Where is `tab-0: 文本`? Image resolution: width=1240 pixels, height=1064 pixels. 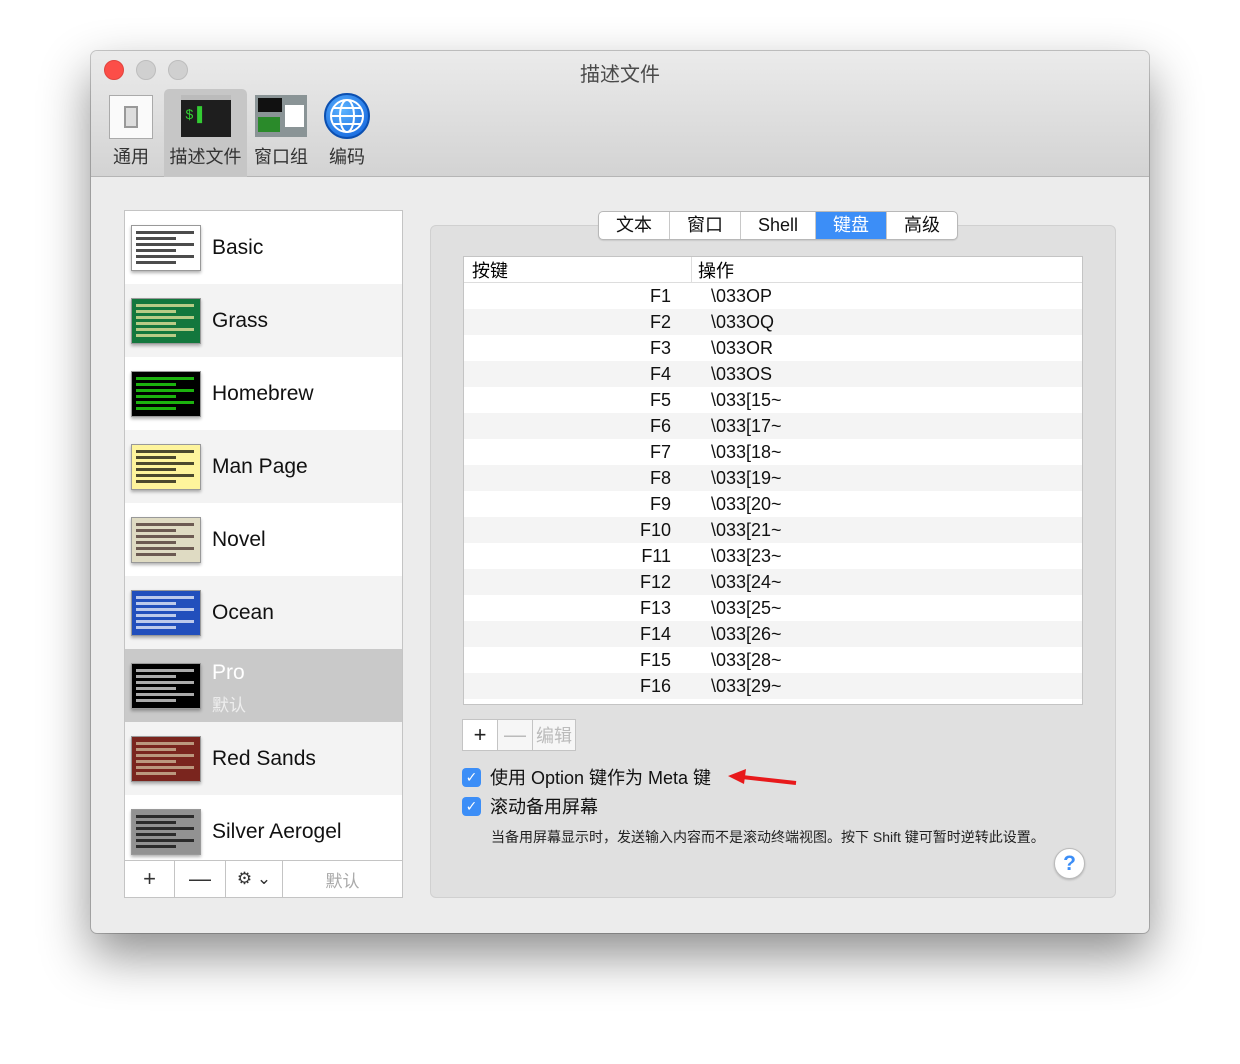 tab-0: 文本 is located at coordinates (634, 225).